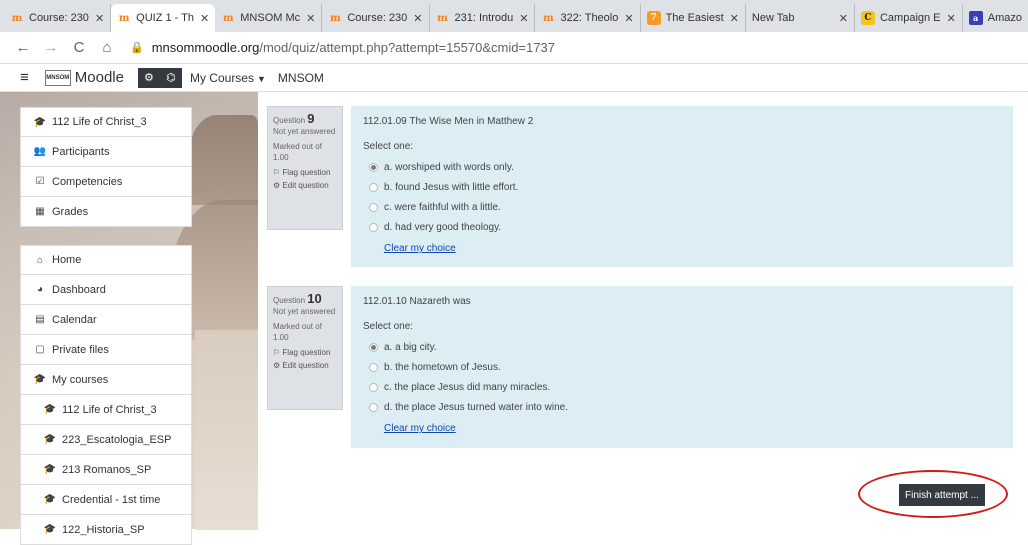  Describe the element at coordinates (451, 187) in the screenshot. I see `answer-label: b. found Jesus with little effort.` at that location.